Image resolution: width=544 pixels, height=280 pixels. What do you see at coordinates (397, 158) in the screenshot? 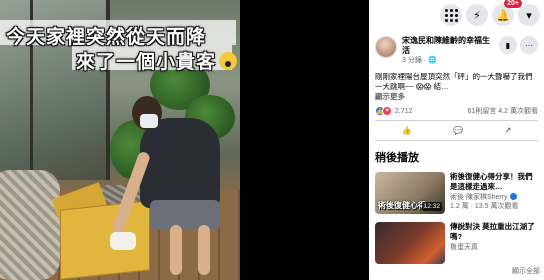
I see `up-next-heading: 稍後播放` at bounding box center [397, 158].